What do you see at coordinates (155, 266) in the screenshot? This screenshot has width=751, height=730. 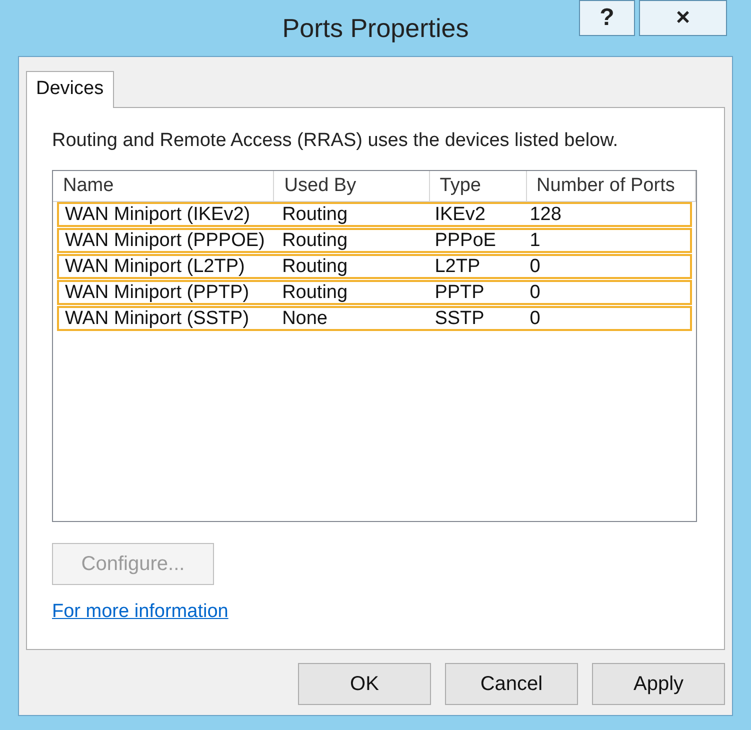 I see `table-cell-text: WAN Miniport (L2TP)` at bounding box center [155, 266].